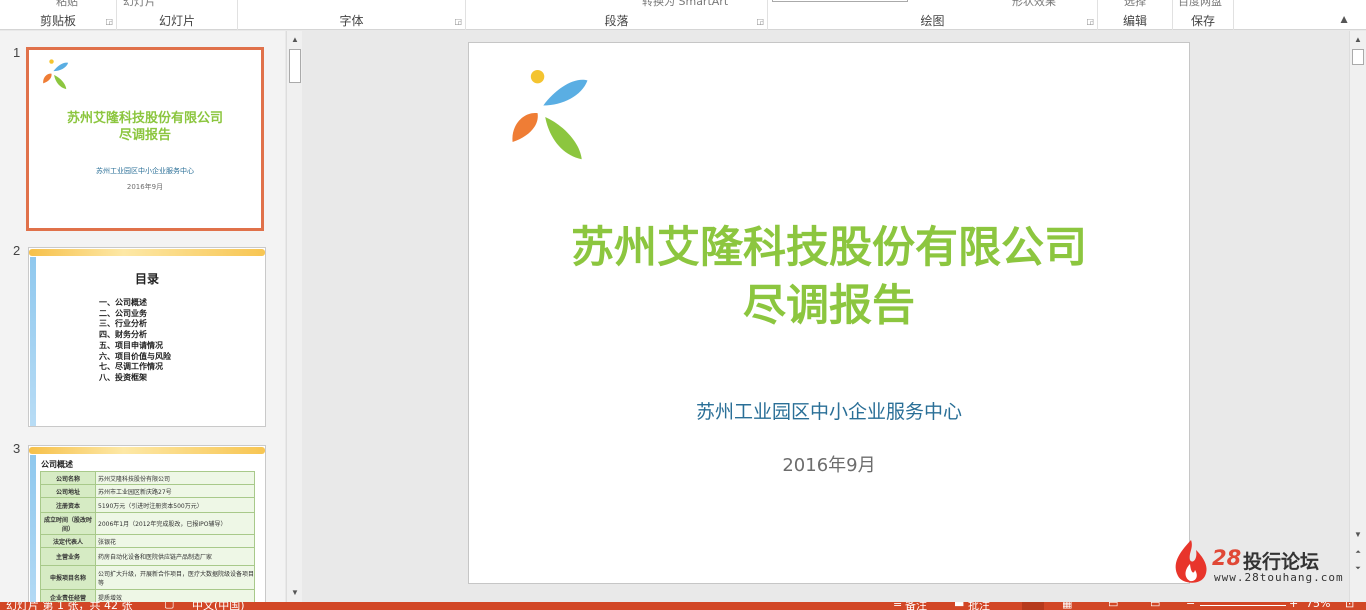 Image resolution: width=1366 pixels, height=610 pixels. Describe the element at coordinates (1243, 605) in the screenshot. I see `zoom-slider` at that location.